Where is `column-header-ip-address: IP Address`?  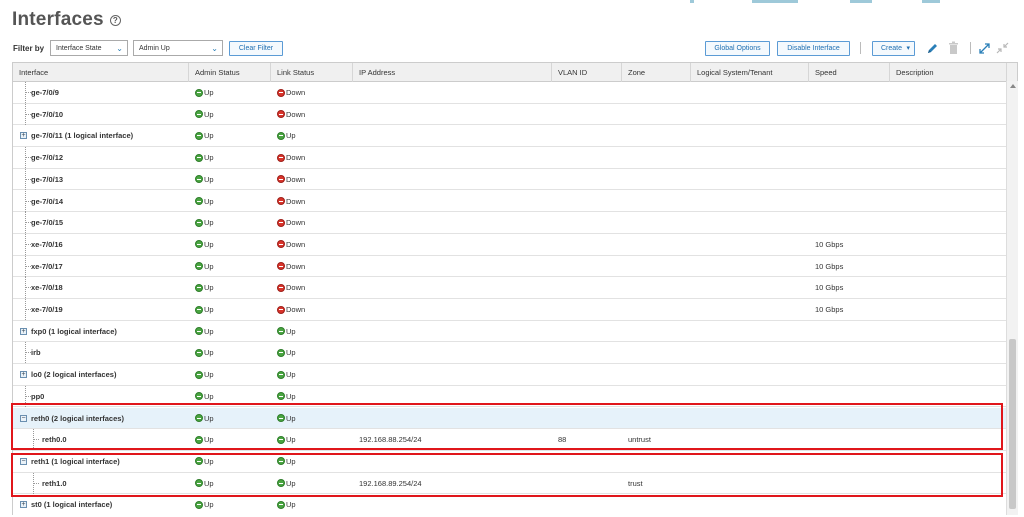
column-header-ip-address: IP Address is located at coordinates (452, 72).